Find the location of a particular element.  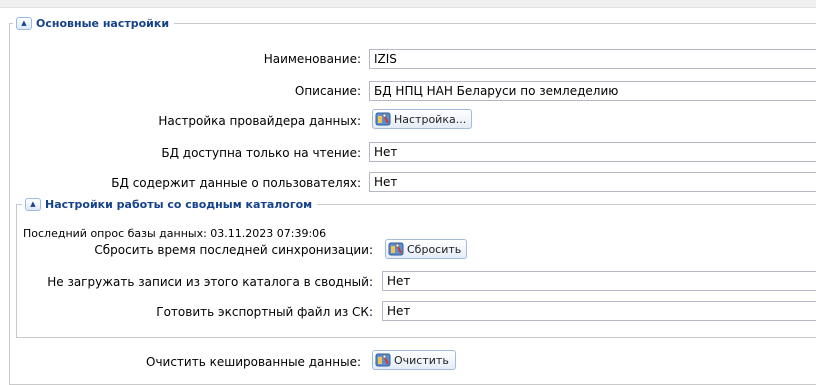

clear-cache-label: Очистить кешированные данные: is located at coordinates (253, 362).